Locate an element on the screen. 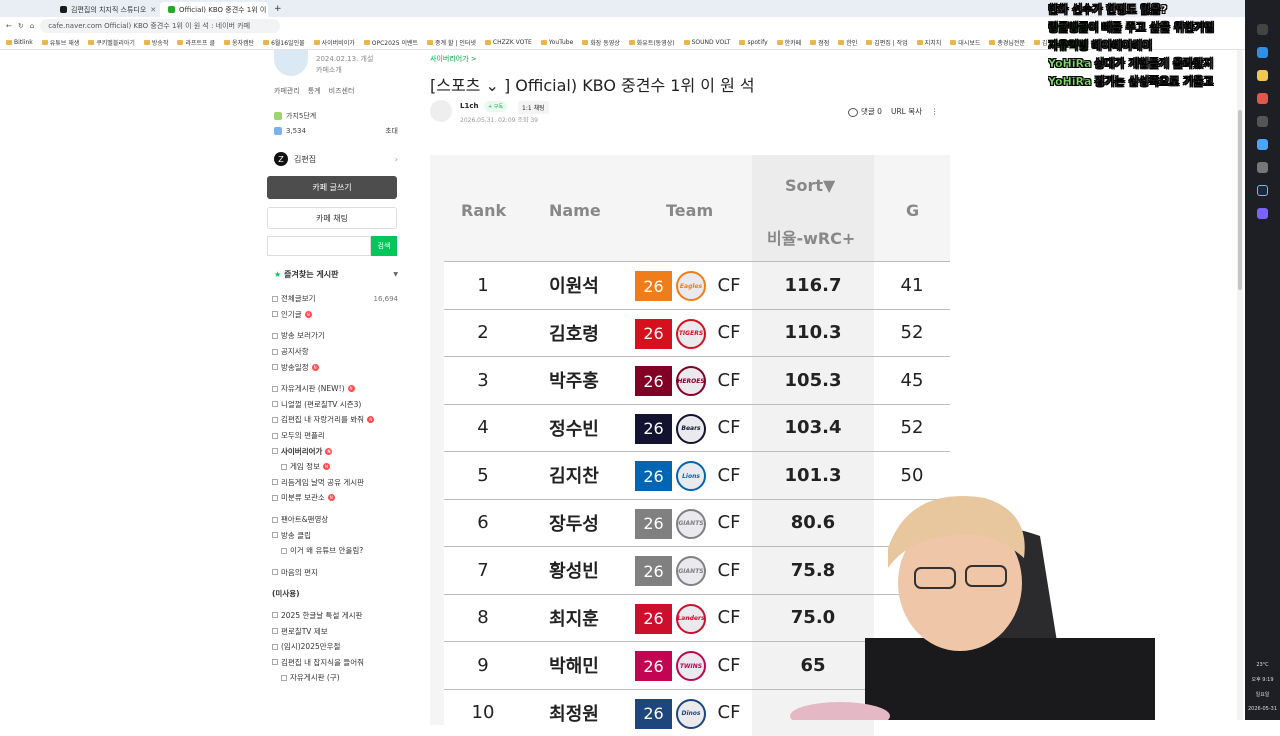 Image resolution: width=1280 pixels, height=736 pixels. bookmark-item: SOUND VOLT is located at coordinates (707, 42).